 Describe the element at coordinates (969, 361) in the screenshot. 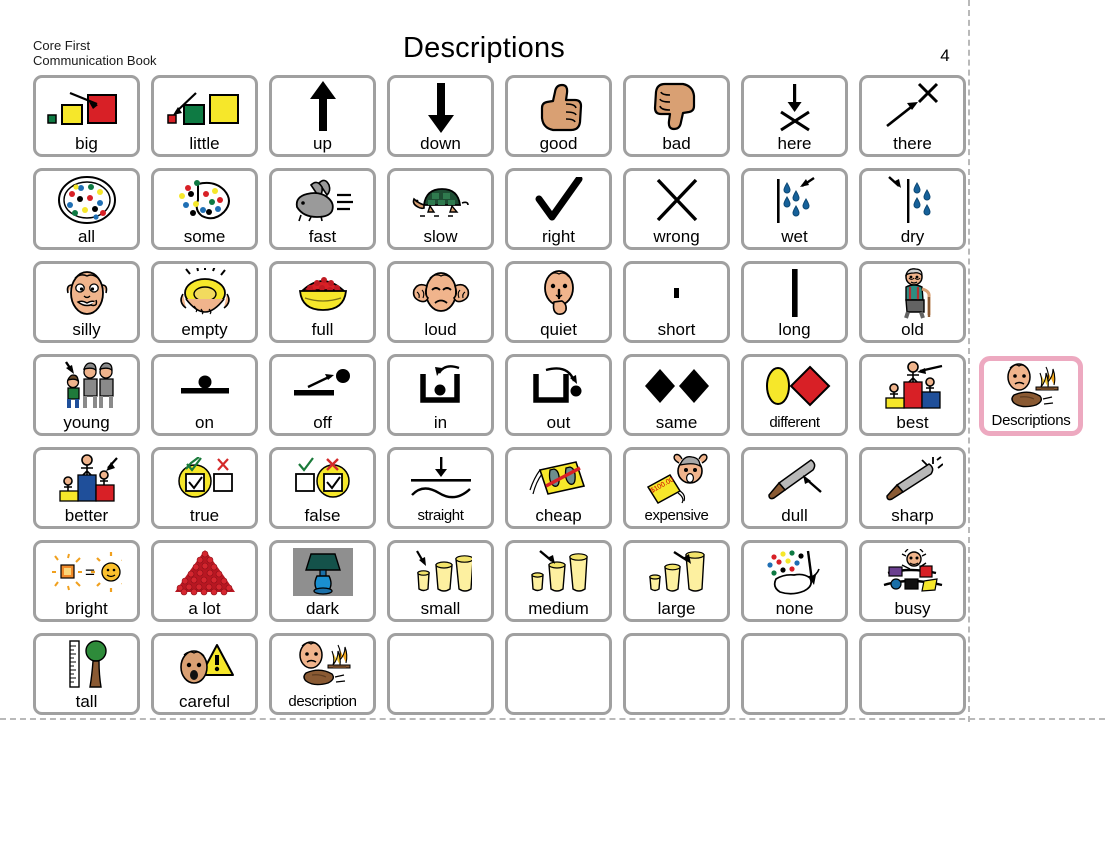

I see `page-boundary-guide-right` at that location.